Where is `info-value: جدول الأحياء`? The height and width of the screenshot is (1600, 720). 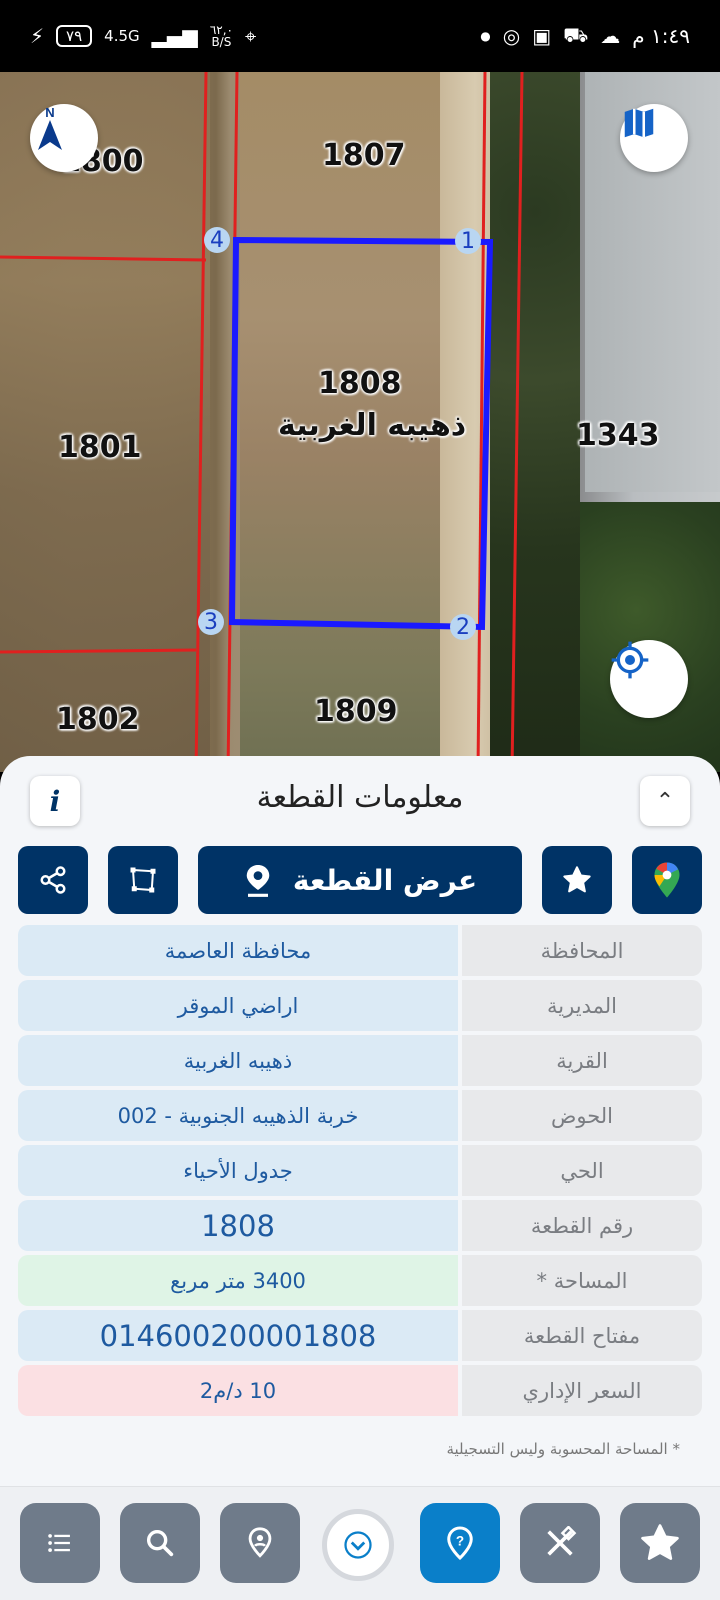
info-value: جدول الأحياء is located at coordinates (238, 1170).